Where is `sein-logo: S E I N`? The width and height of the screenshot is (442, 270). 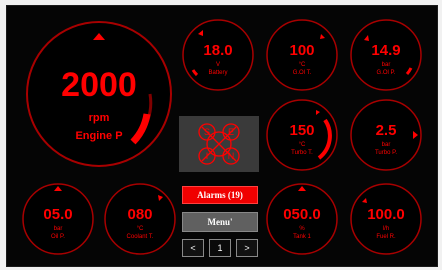 sein-logo: S E I N is located at coordinates (219, 144).